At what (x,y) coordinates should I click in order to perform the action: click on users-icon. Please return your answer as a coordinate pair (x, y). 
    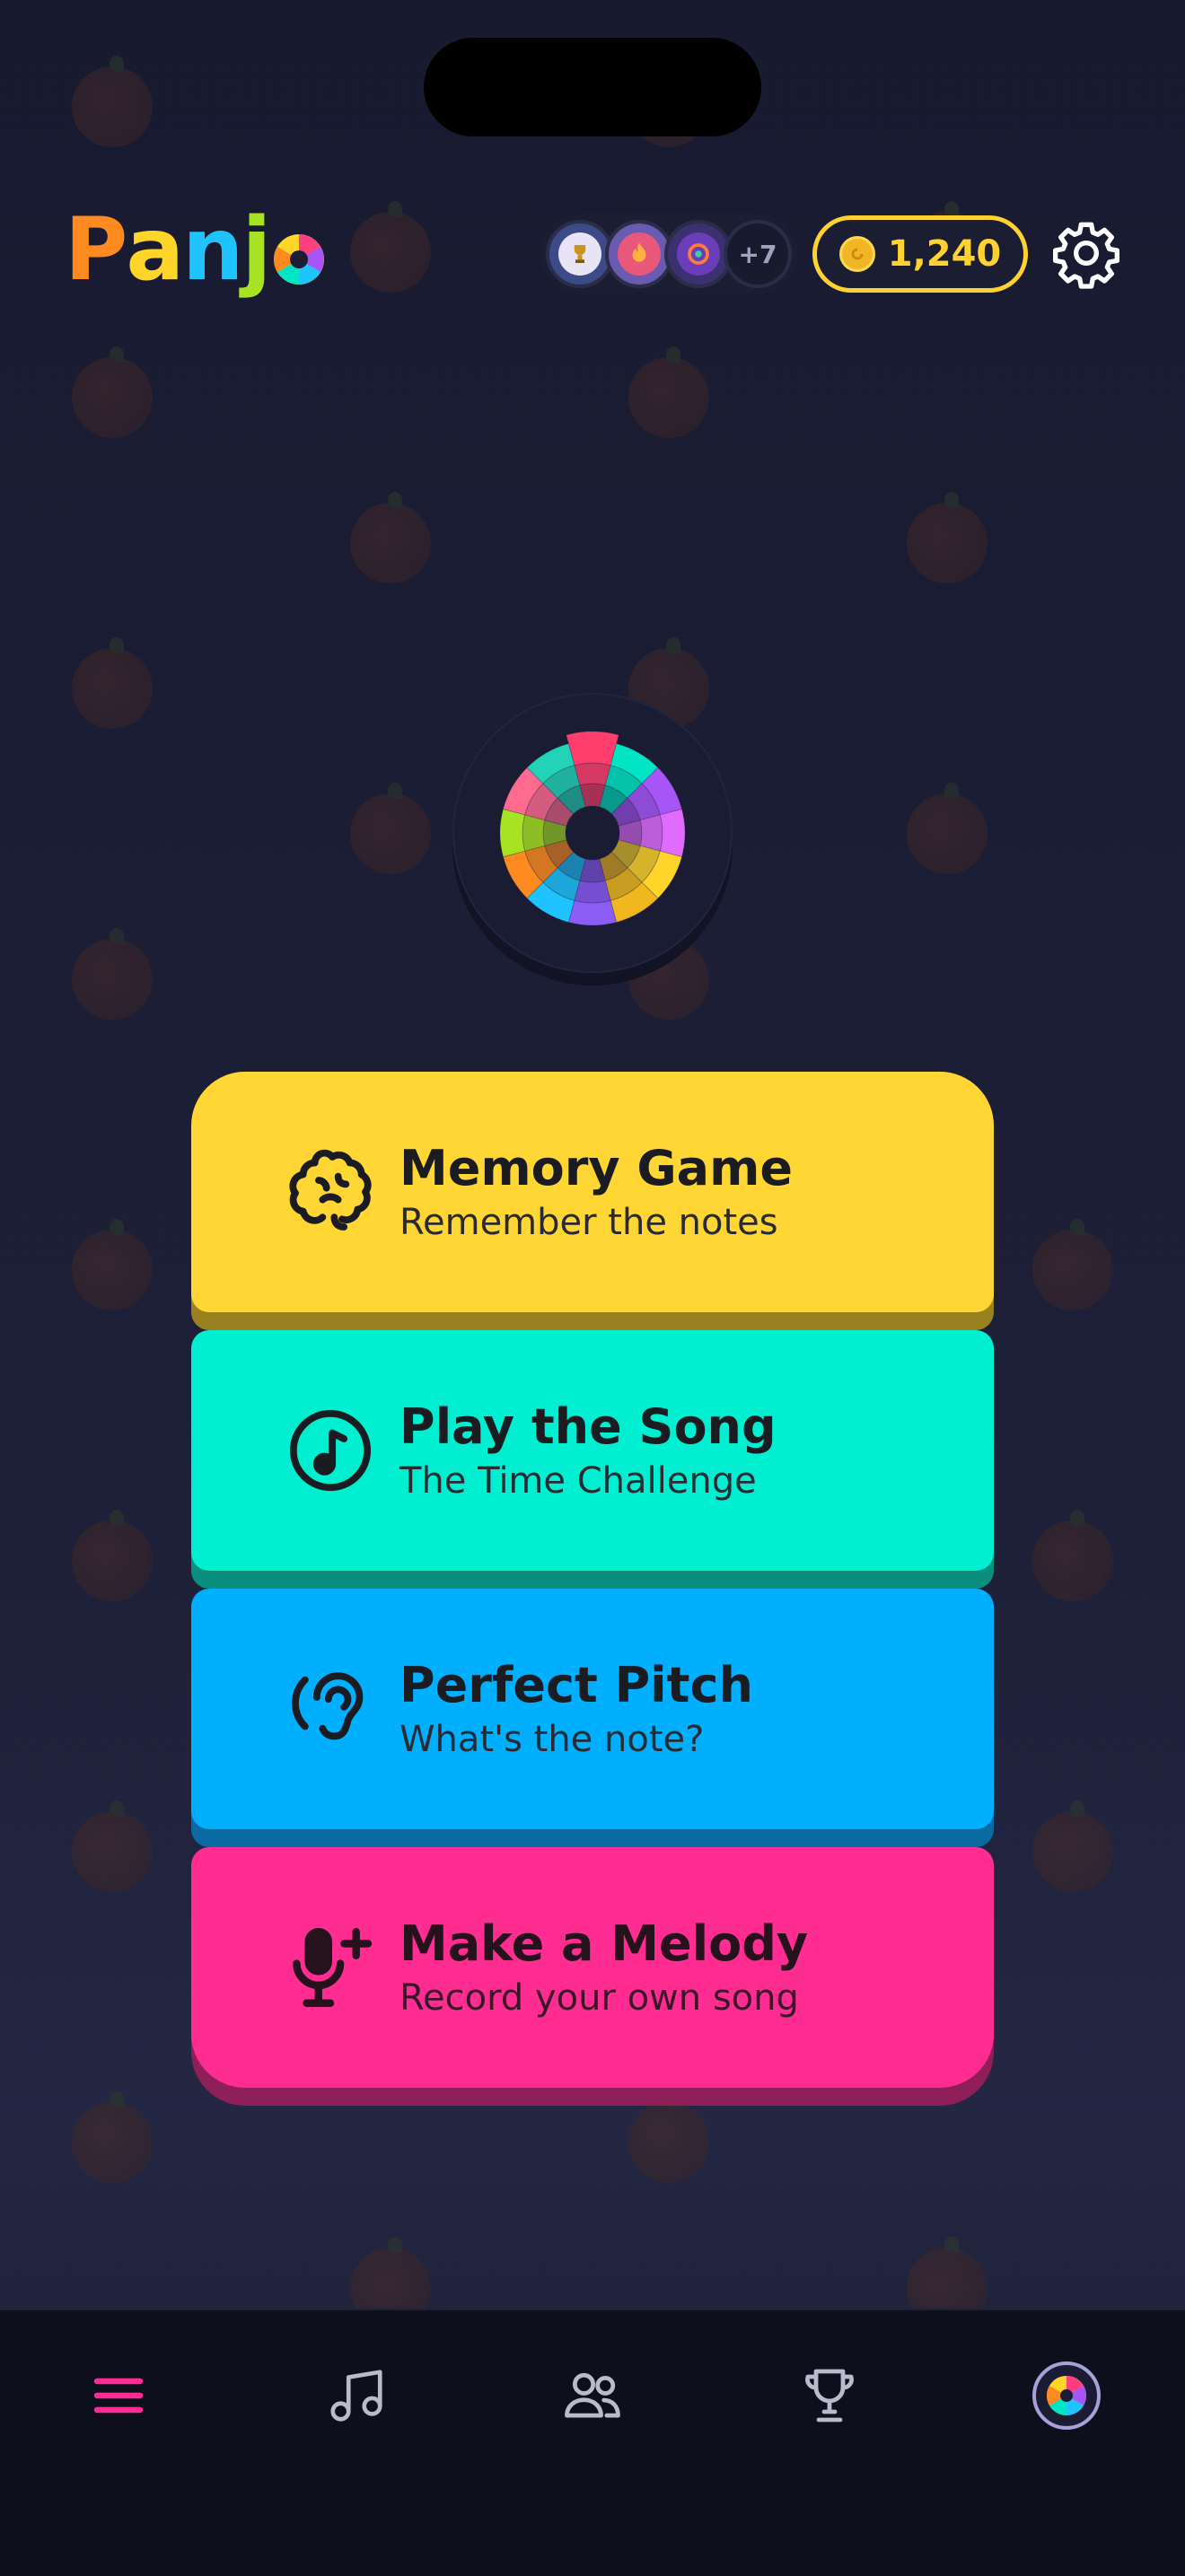
    Looking at the image, I should click on (592, 2395).